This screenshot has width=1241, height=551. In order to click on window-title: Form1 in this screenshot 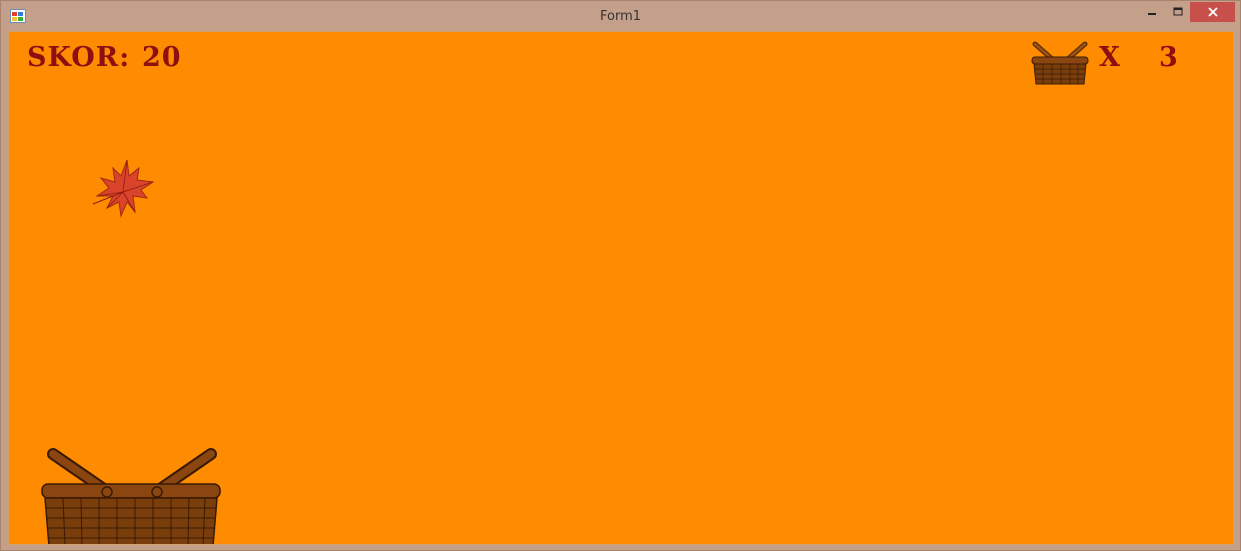, I will do `click(620, 16)`.